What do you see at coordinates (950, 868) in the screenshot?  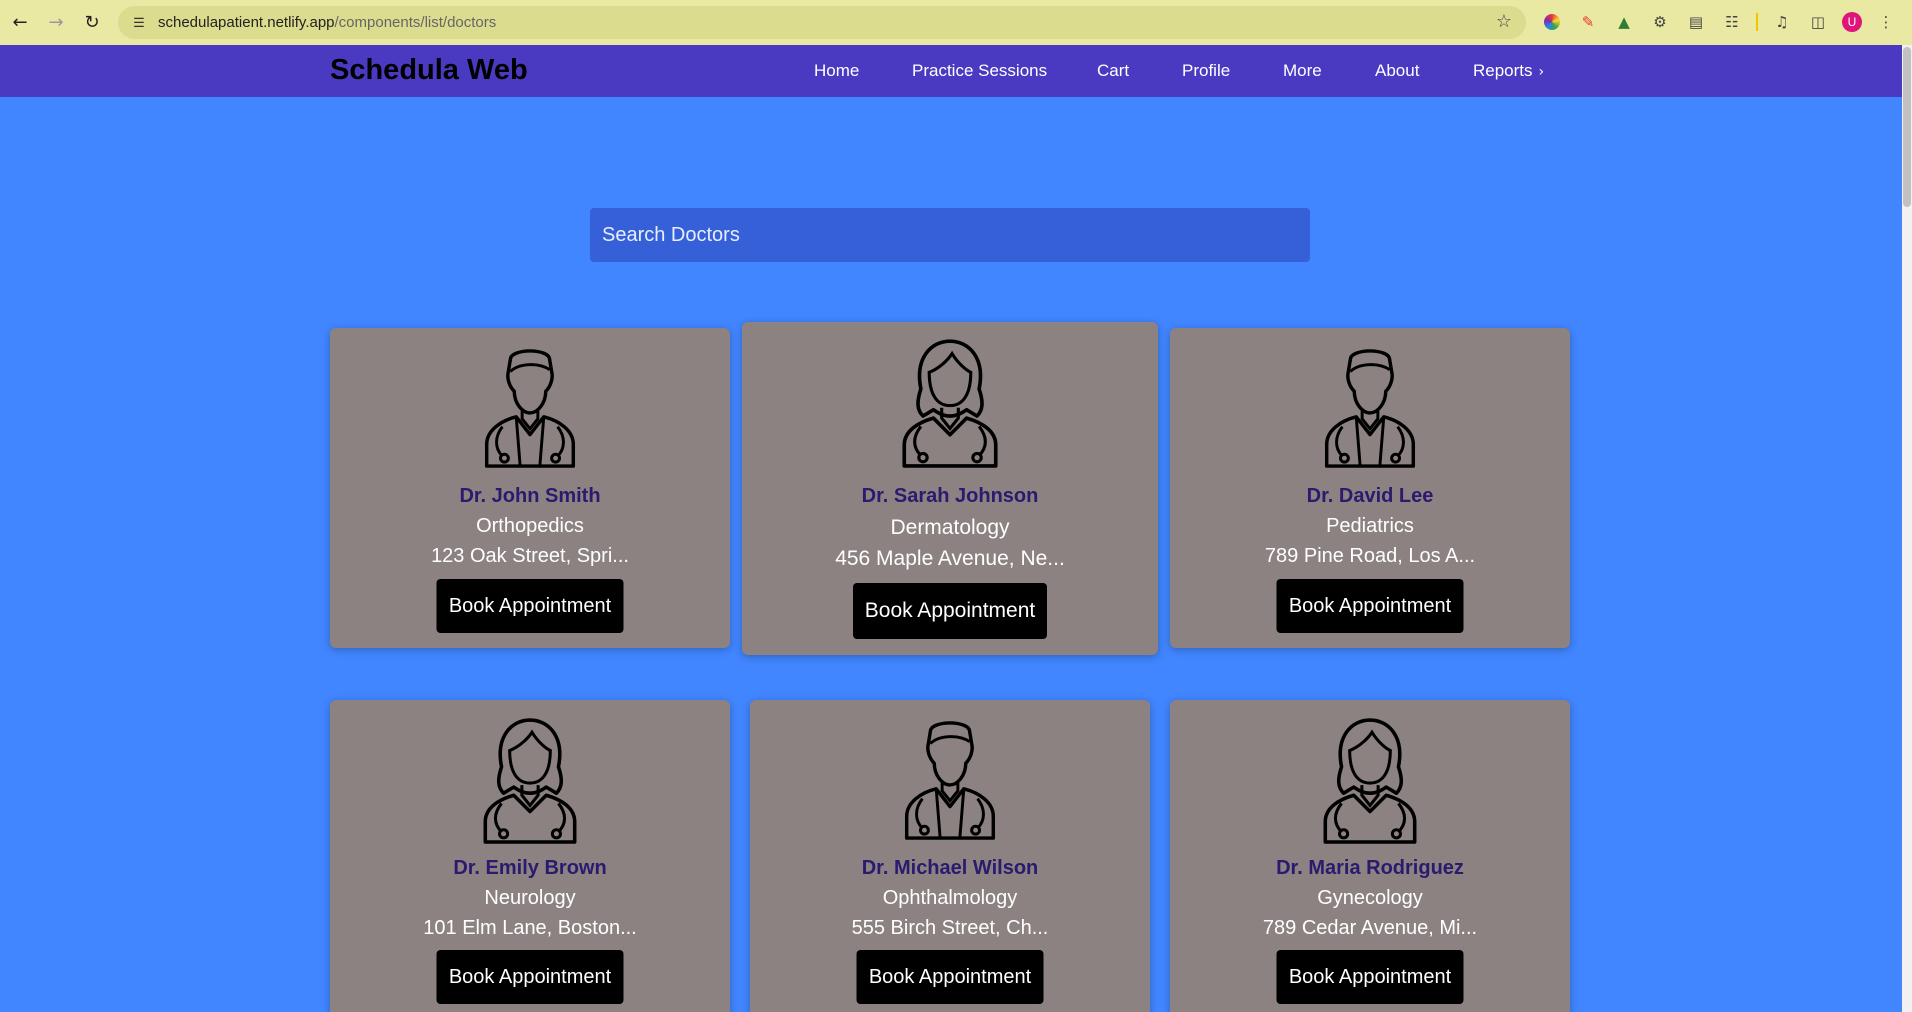 I see `doctor-name: Dr. Michael Wilson` at bounding box center [950, 868].